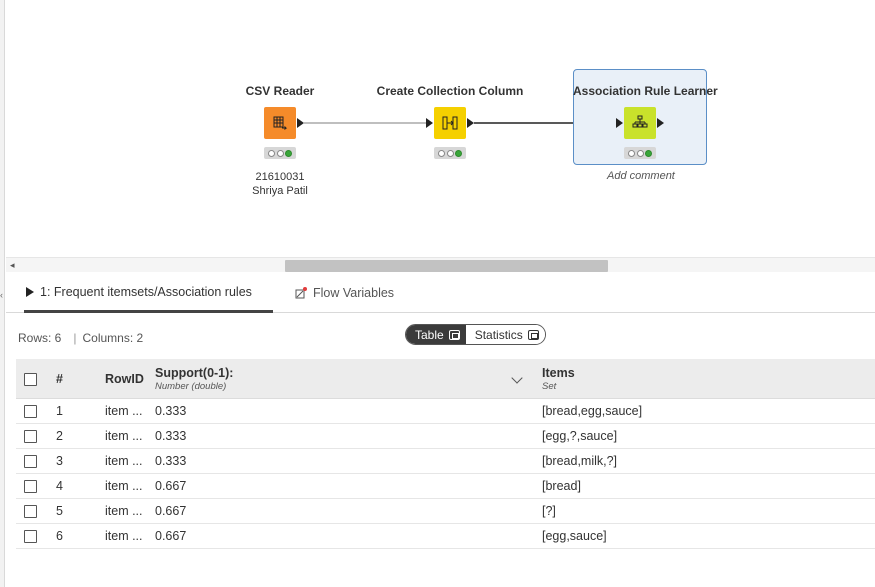 This screenshot has width=875, height=587. I want to click on create-collection-column-node, so click(450, 123).